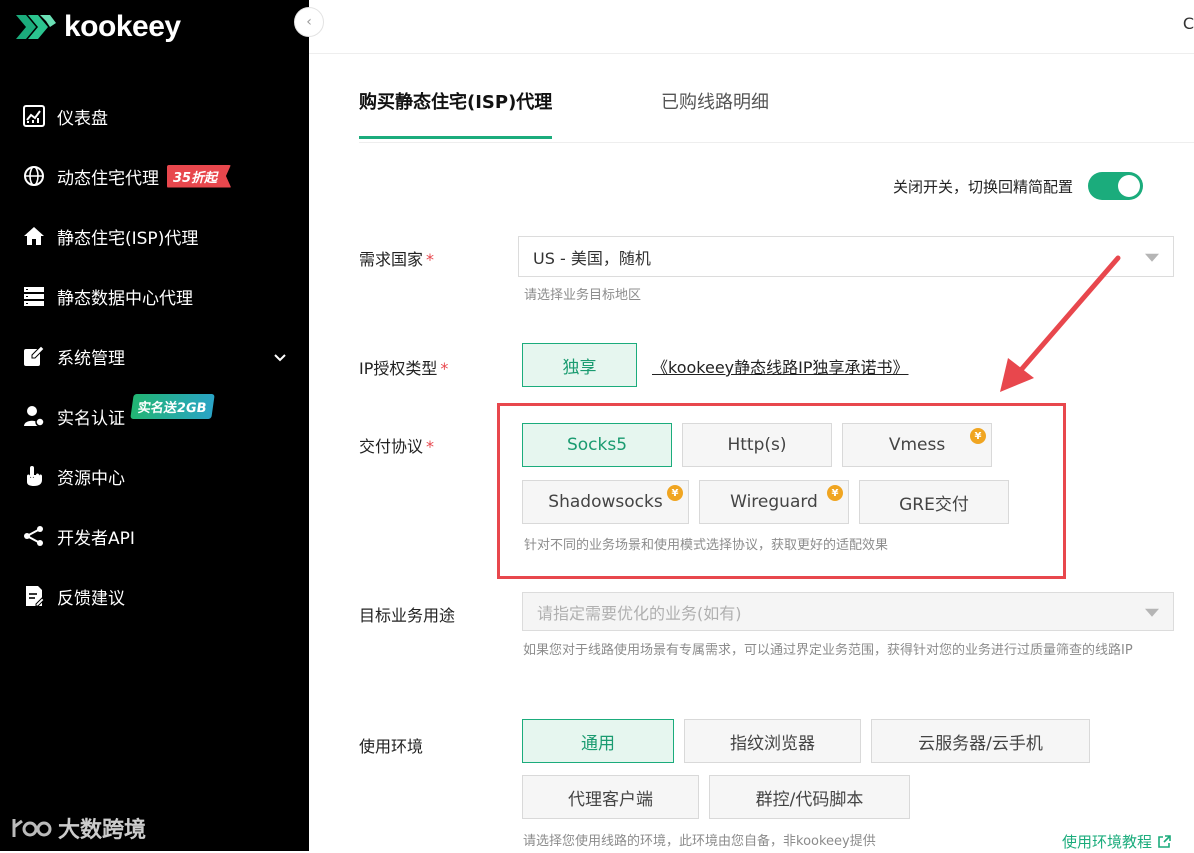  What do you see at coordinates (91, 598) in the screenshot?
I see `sidebar-item-label: 反馈建议` at bounding box center [91, 598].